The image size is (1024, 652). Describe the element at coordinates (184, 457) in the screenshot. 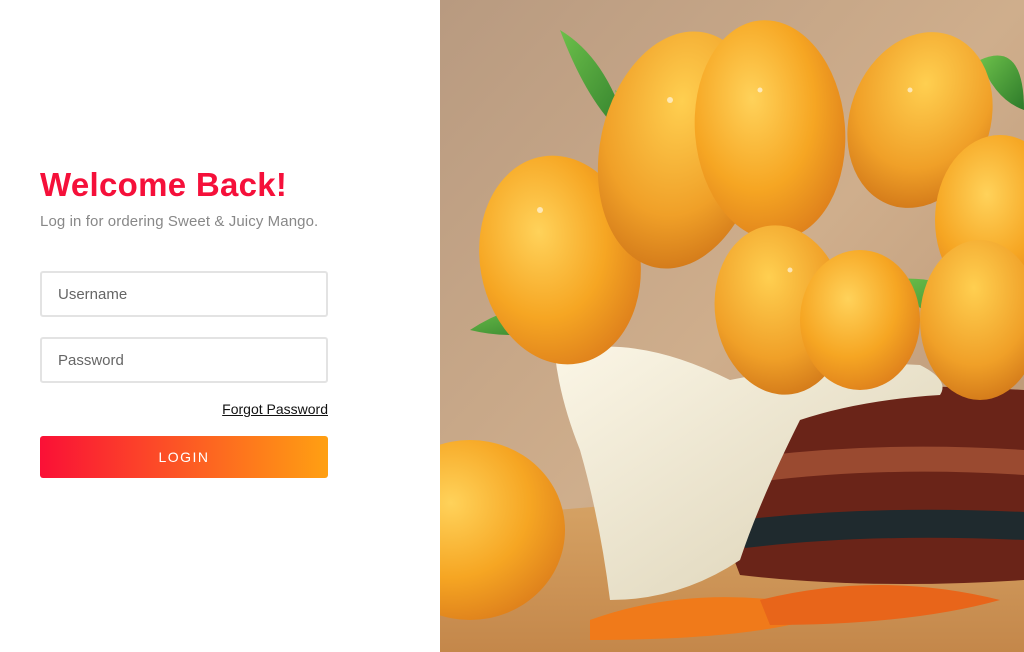

I see `login-button: LOGIN` at that location.